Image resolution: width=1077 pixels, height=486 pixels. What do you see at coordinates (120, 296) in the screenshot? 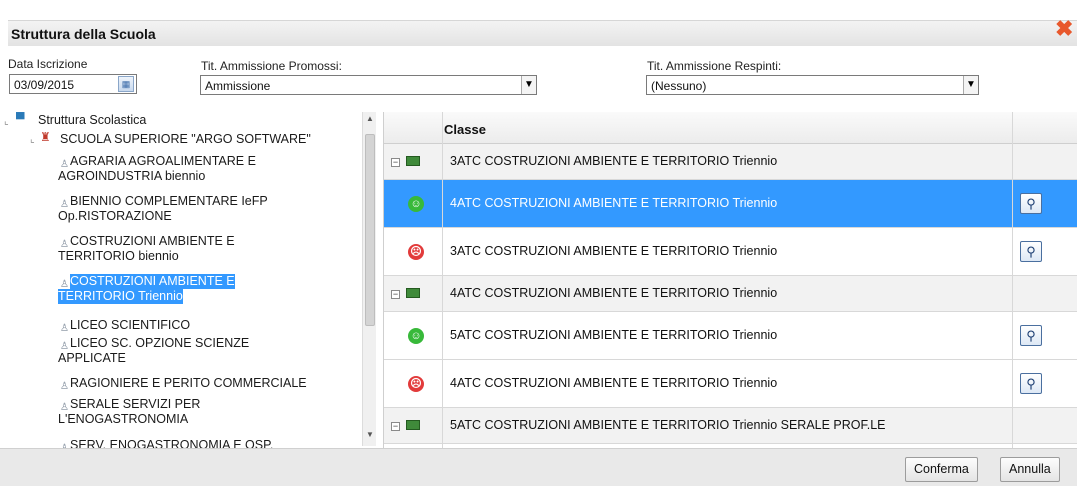
I see `tree-item-label: TERRITORIO Triennio` at bounding box center [120, 296].